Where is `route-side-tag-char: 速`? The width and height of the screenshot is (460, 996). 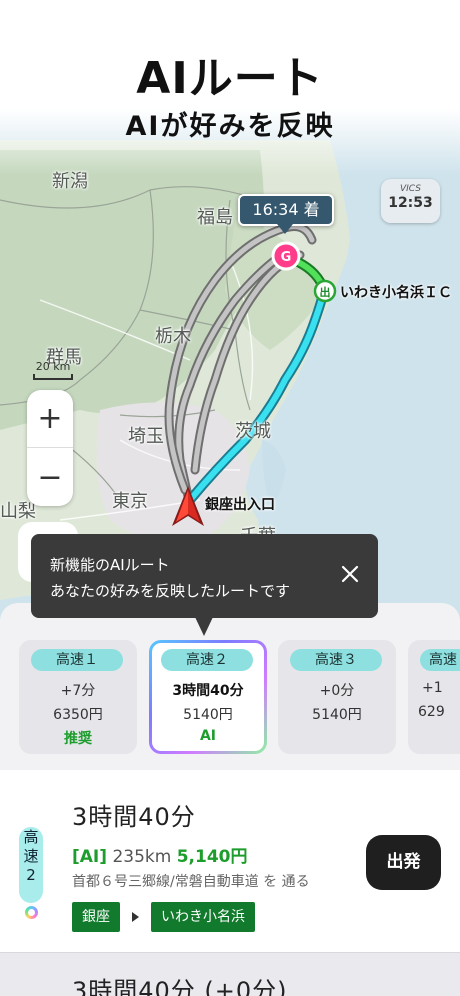 route-side-tag-char: 速 is located at coordinates (31, 856).